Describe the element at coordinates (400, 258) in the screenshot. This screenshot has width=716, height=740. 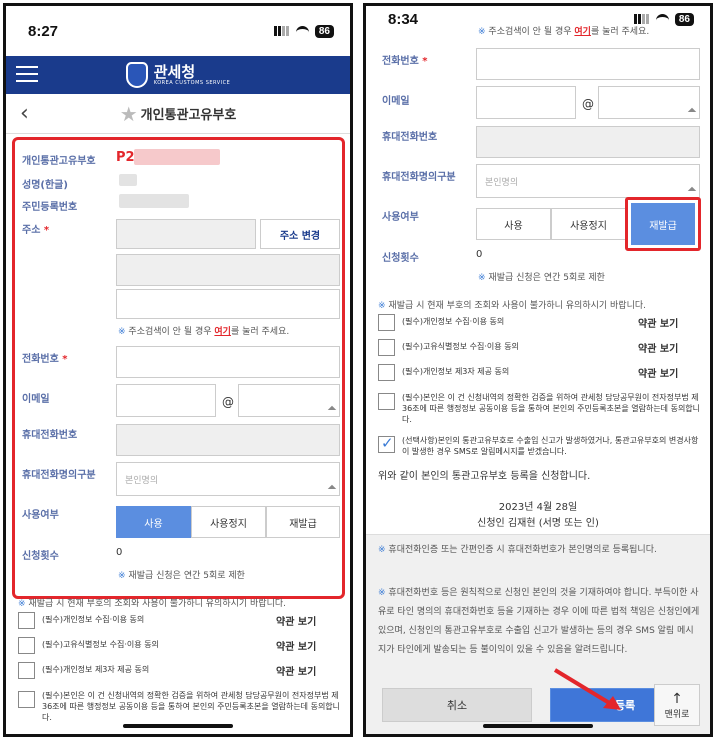
I see `count-label: 신청횟수` at that location.